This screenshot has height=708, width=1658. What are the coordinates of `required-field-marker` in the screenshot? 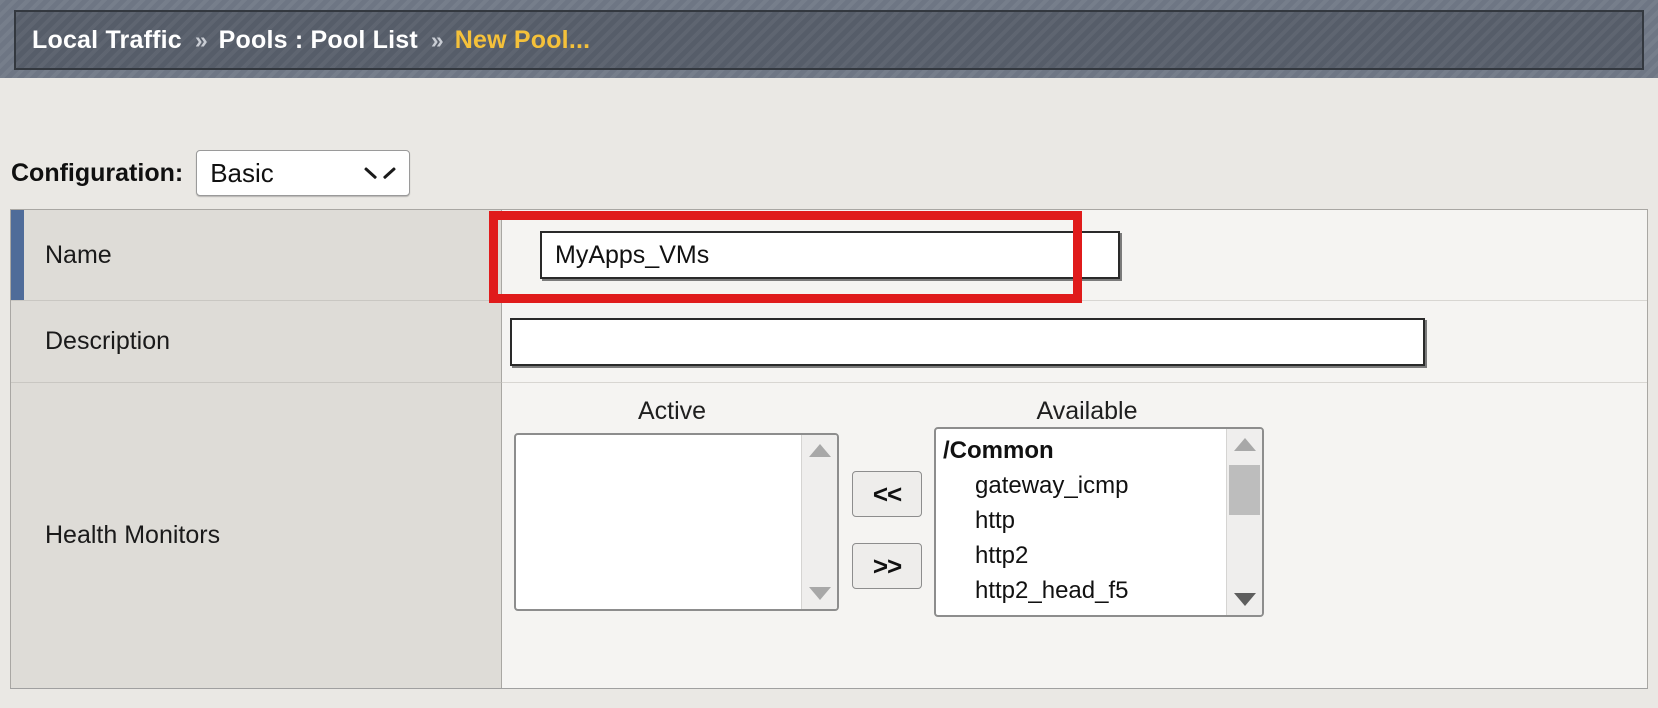 It's located at (17, 255).